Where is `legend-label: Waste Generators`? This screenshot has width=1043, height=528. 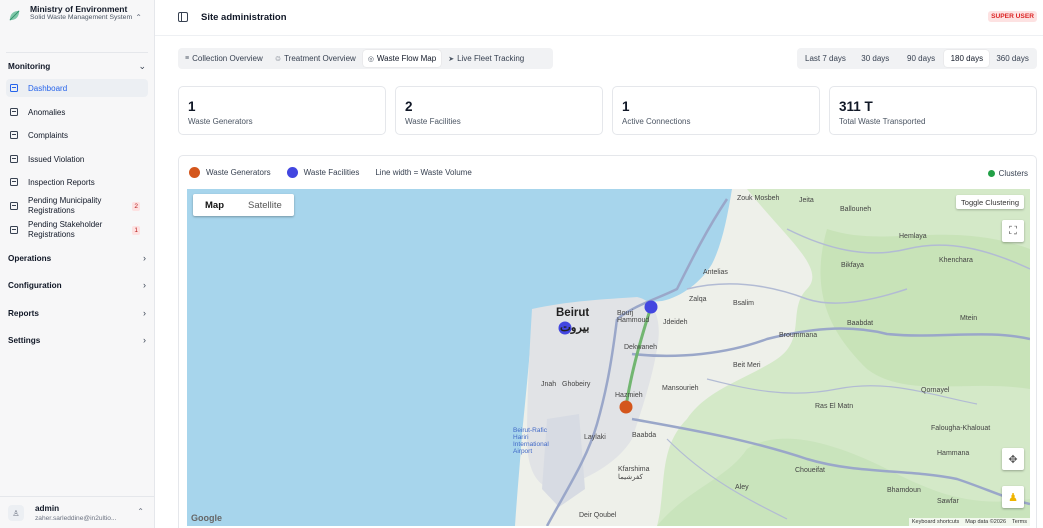
legend-label: Waste Generators is located at coordinates (238, 172).